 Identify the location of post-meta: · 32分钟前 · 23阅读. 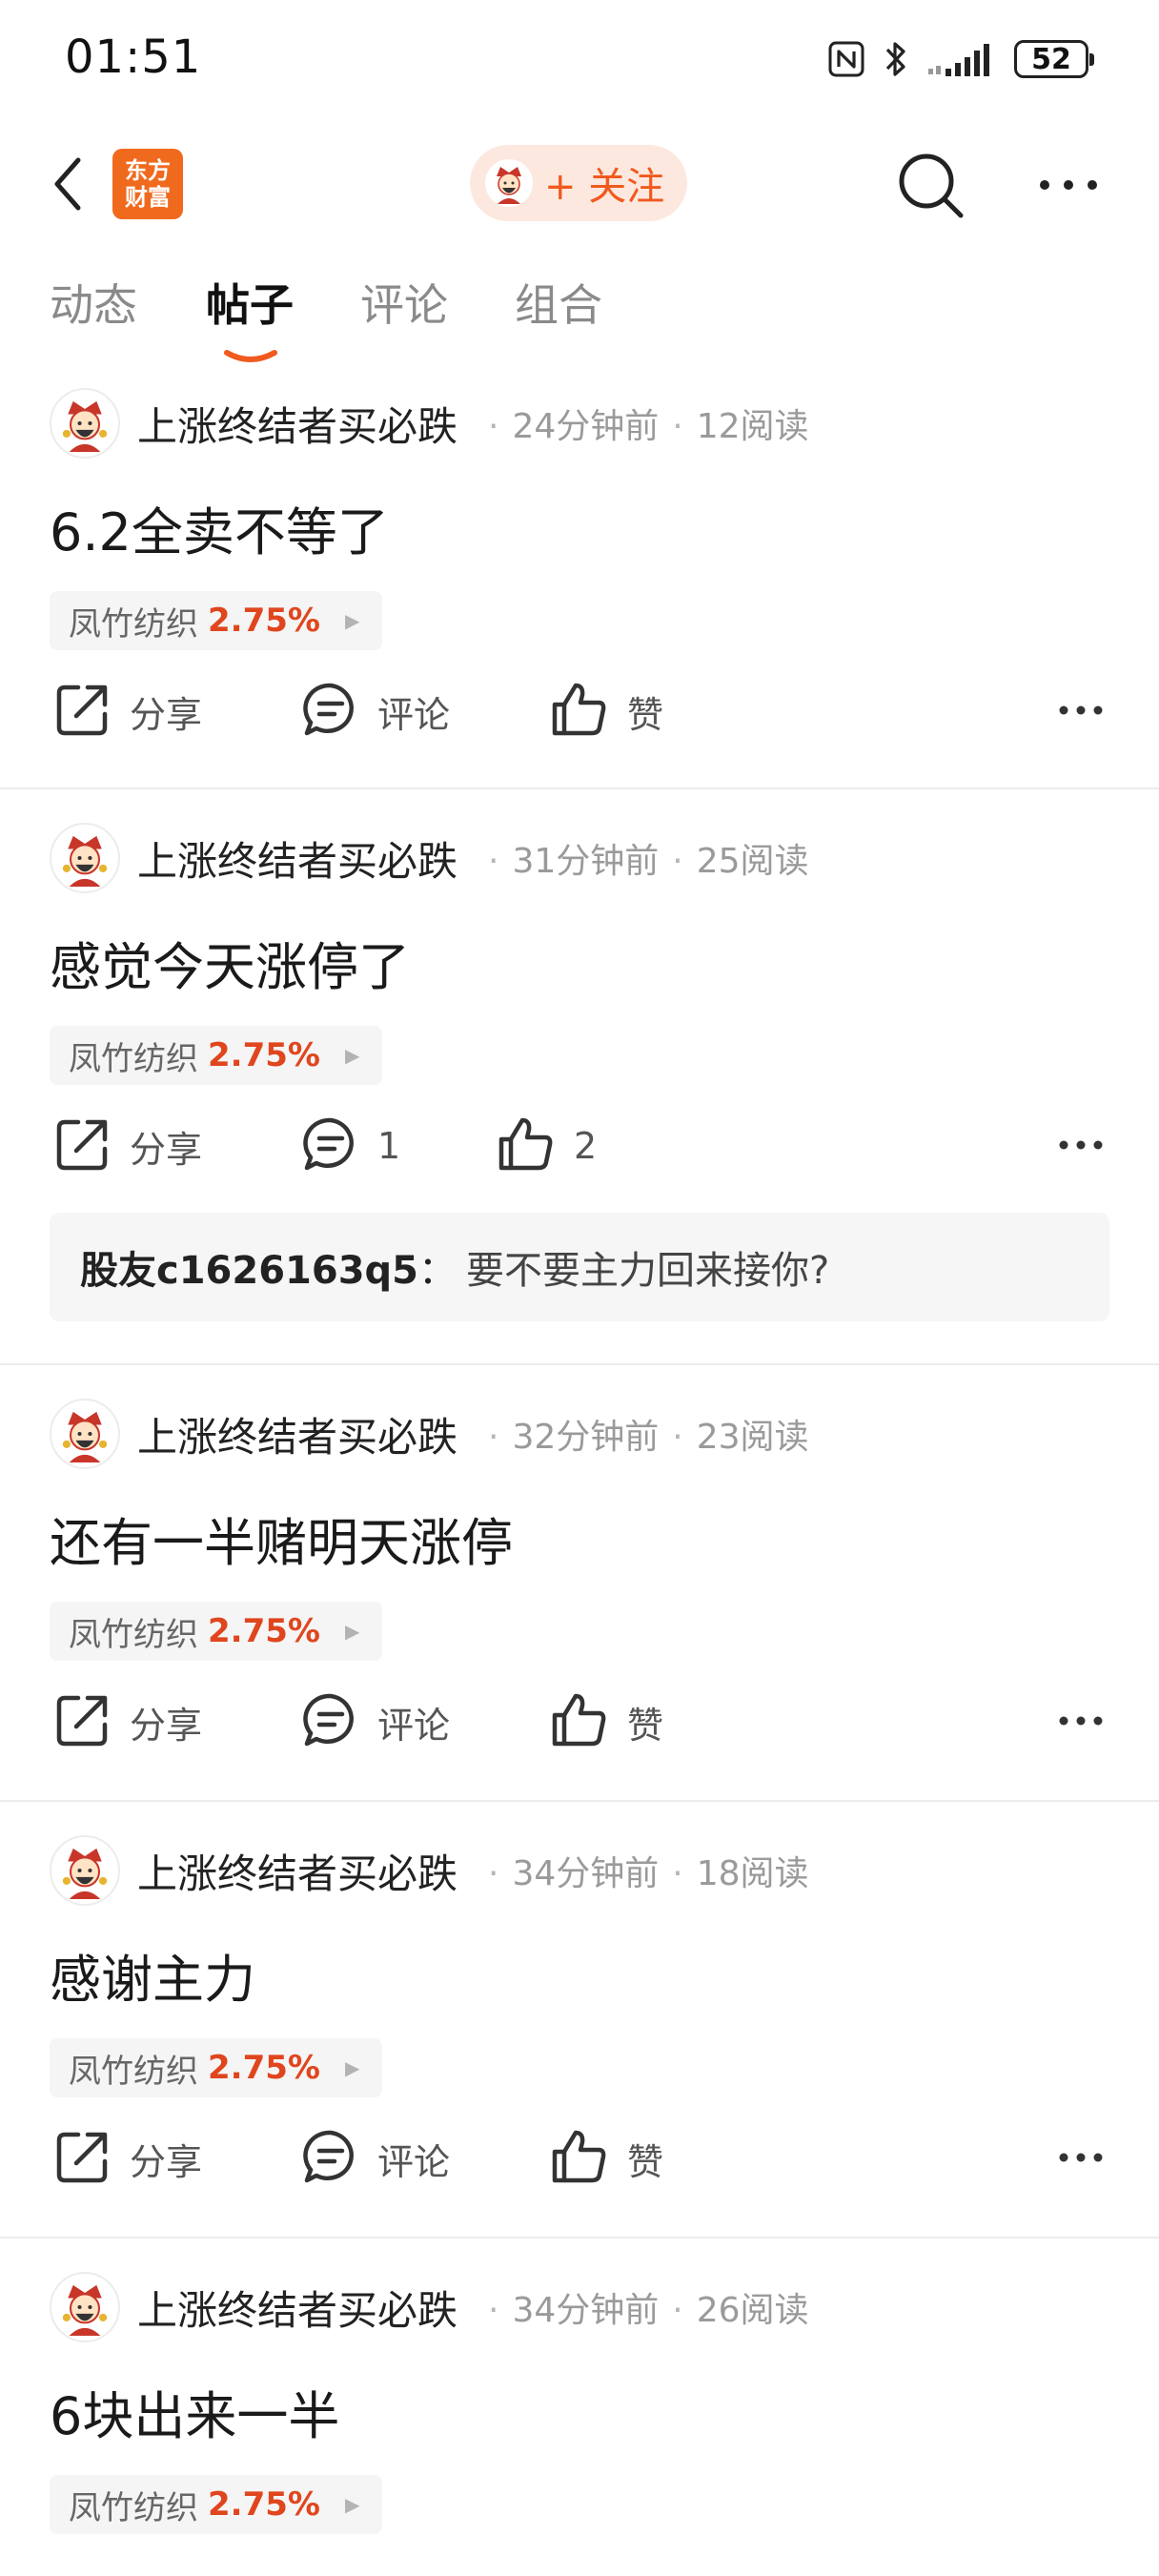
(648, 1438).